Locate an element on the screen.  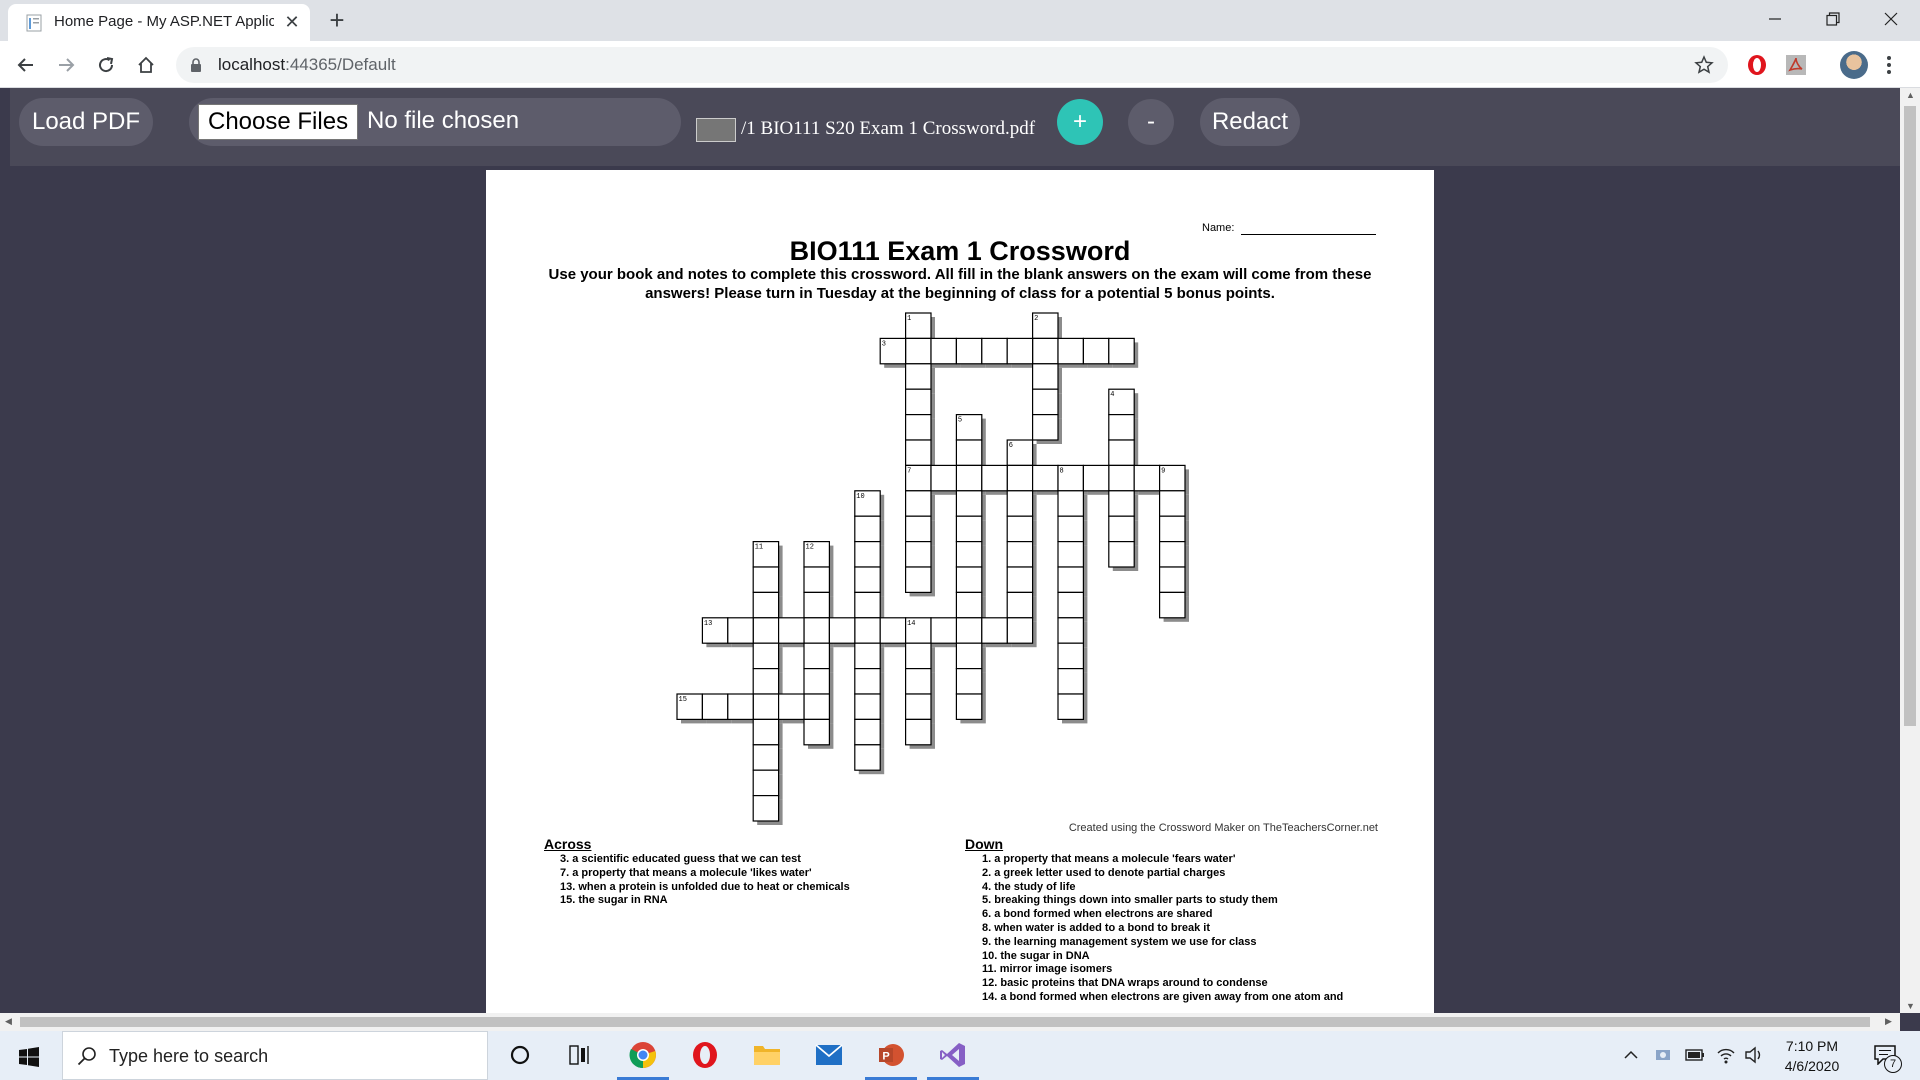
volume-icon is located at coordinates (1754, 1055).